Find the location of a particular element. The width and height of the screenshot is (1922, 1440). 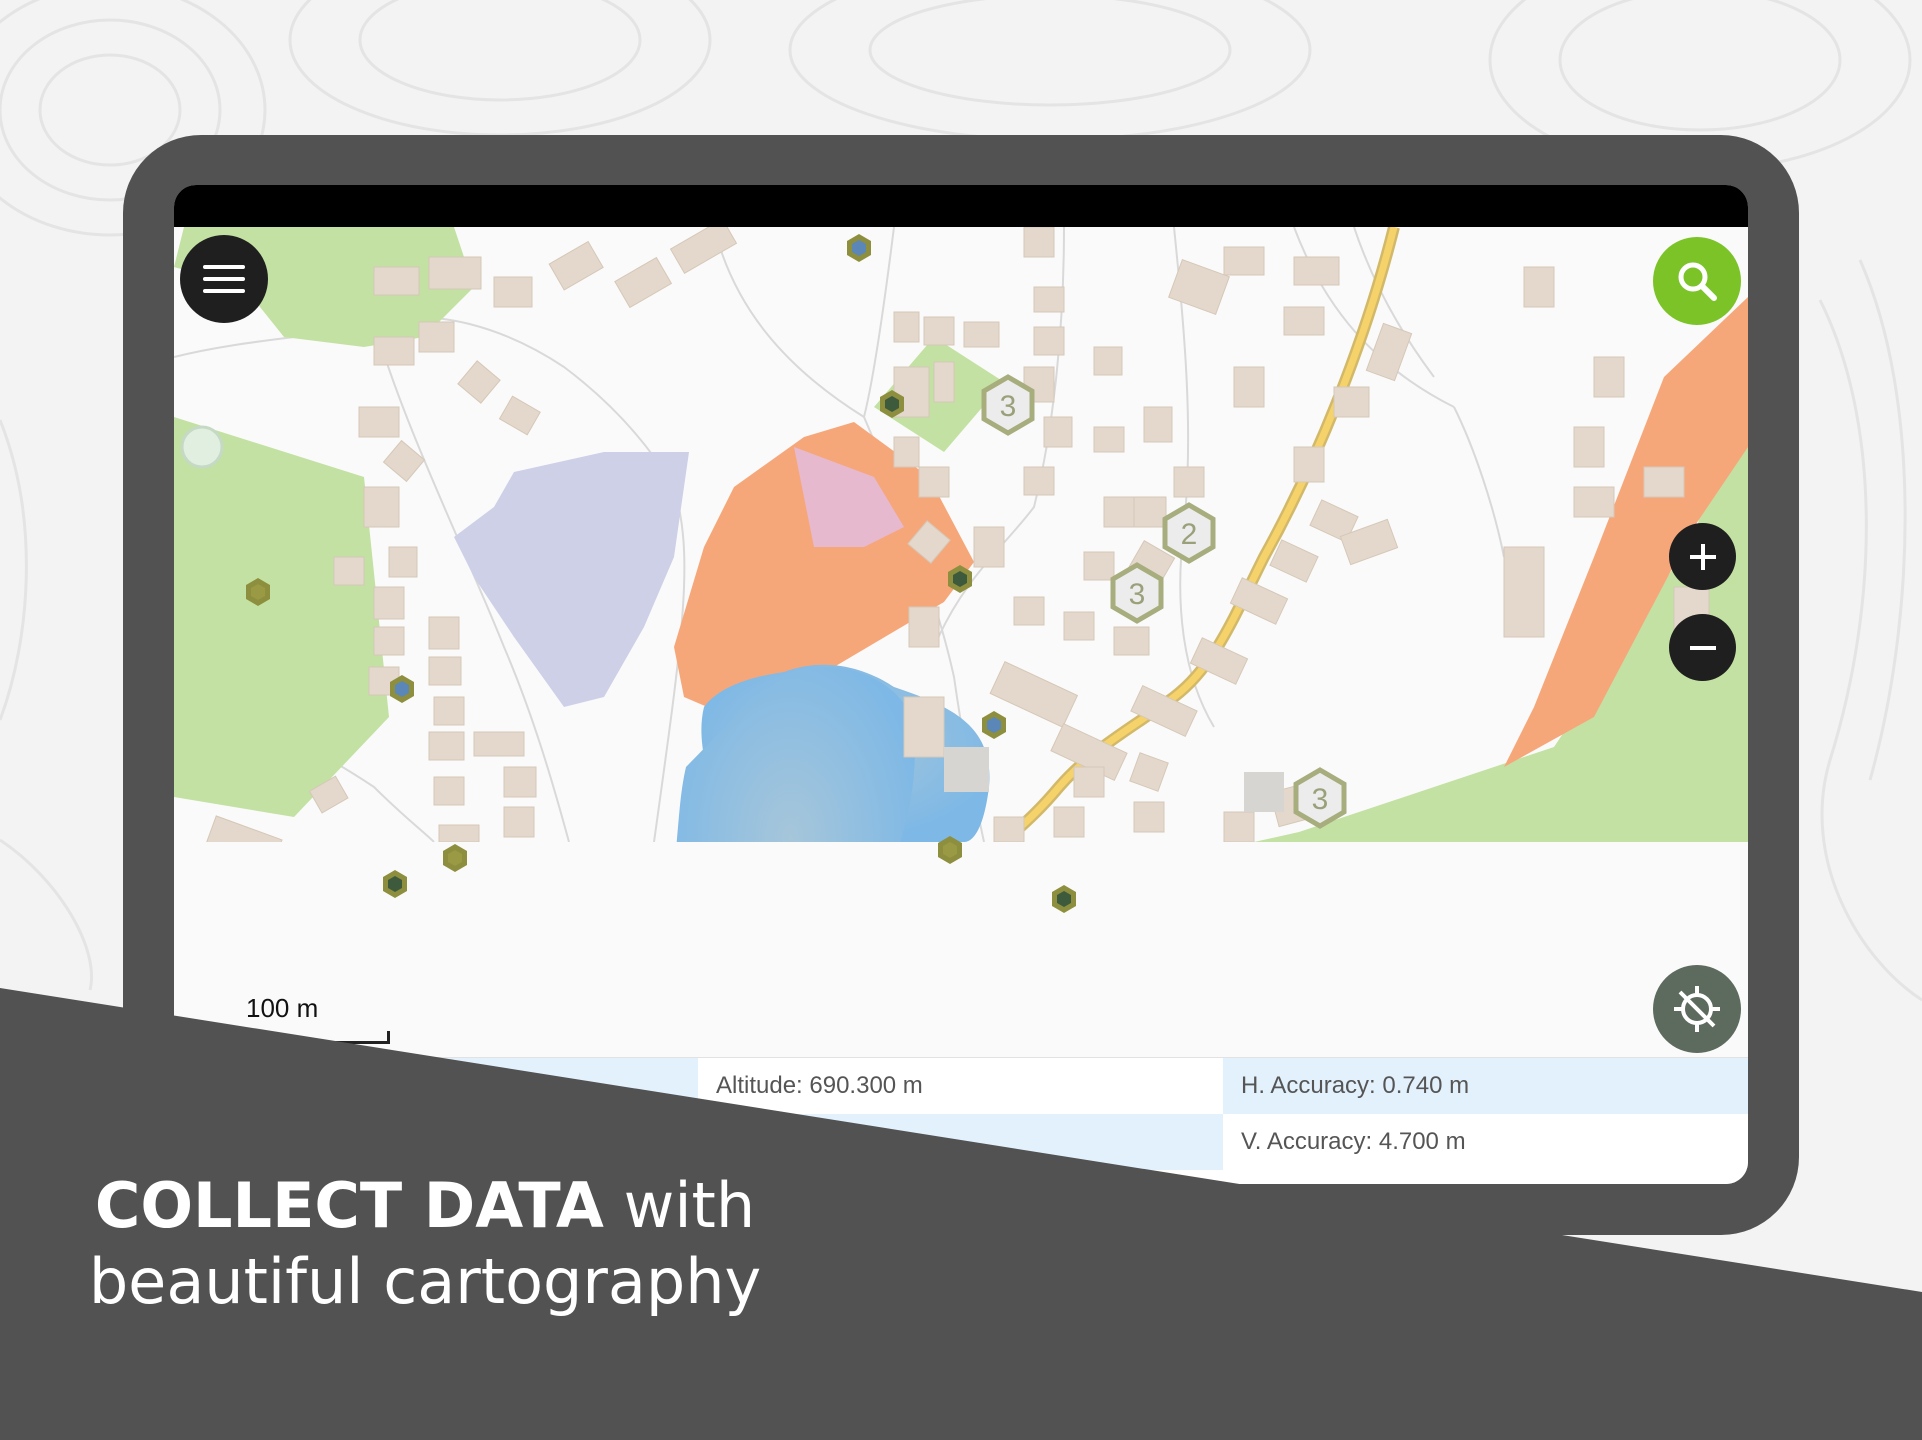

headline-line-1: COLLECT DATA with is located at coordinates (425, 1206).